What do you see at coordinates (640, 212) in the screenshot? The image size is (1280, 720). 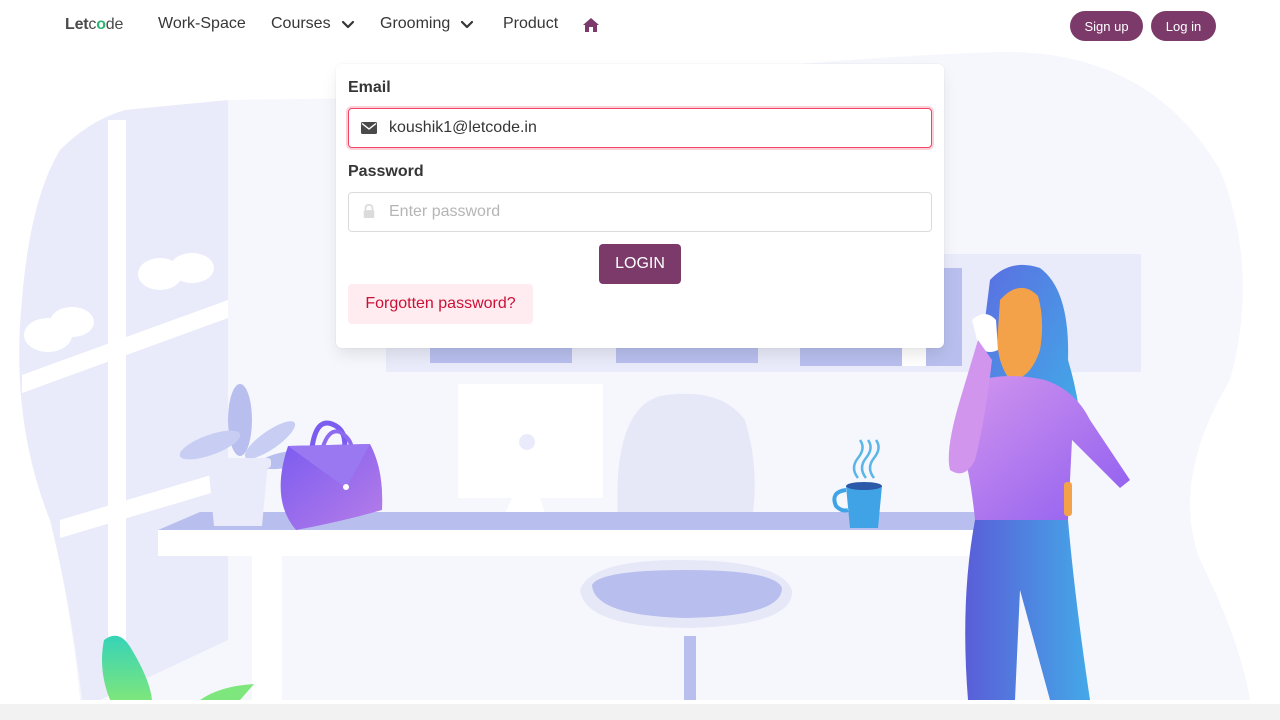 I see `password-field: Enter password` at bounding box center [640, 212].